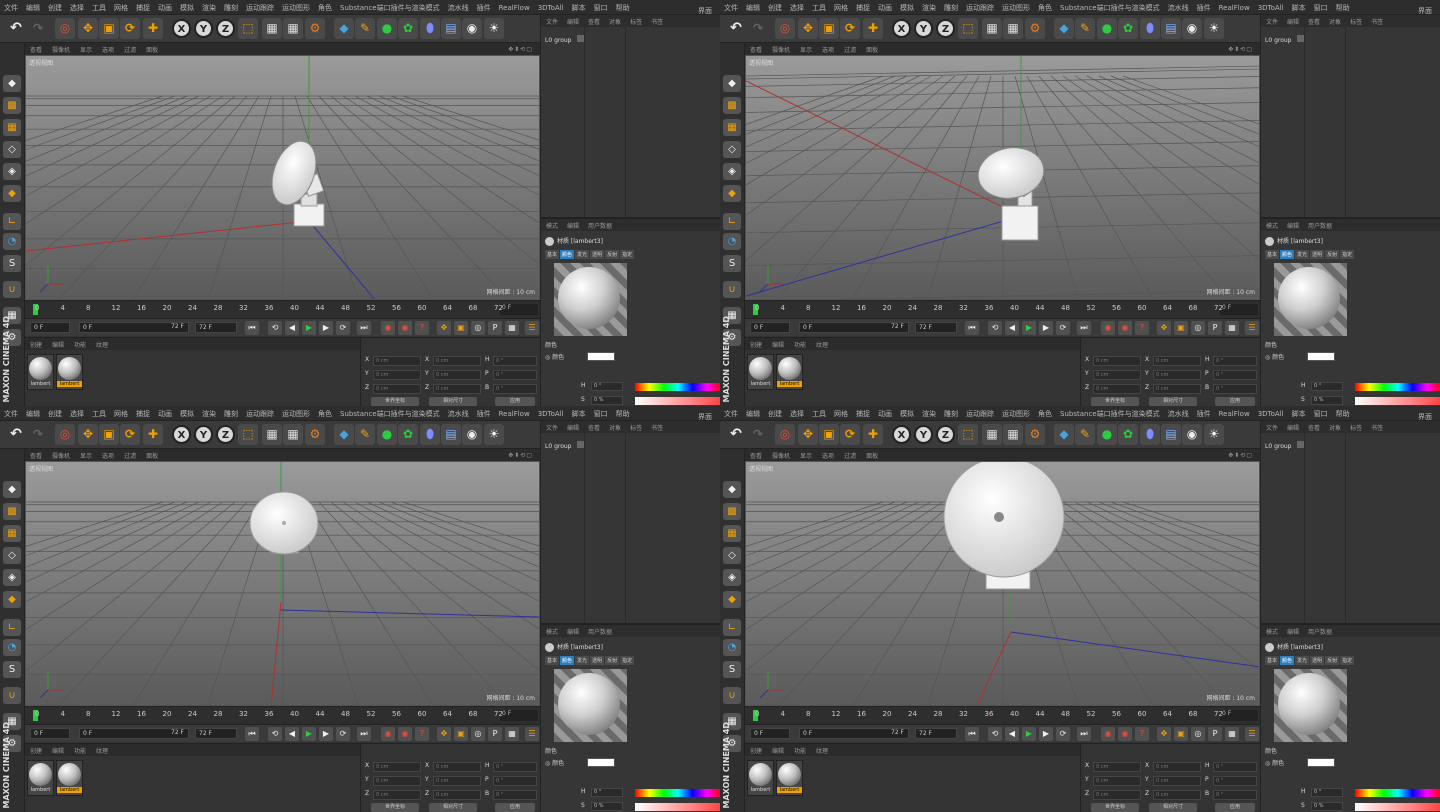  Describe the element at coordinates (88, 434) in the screenshot. I see `move-icon: ✥` at that location.